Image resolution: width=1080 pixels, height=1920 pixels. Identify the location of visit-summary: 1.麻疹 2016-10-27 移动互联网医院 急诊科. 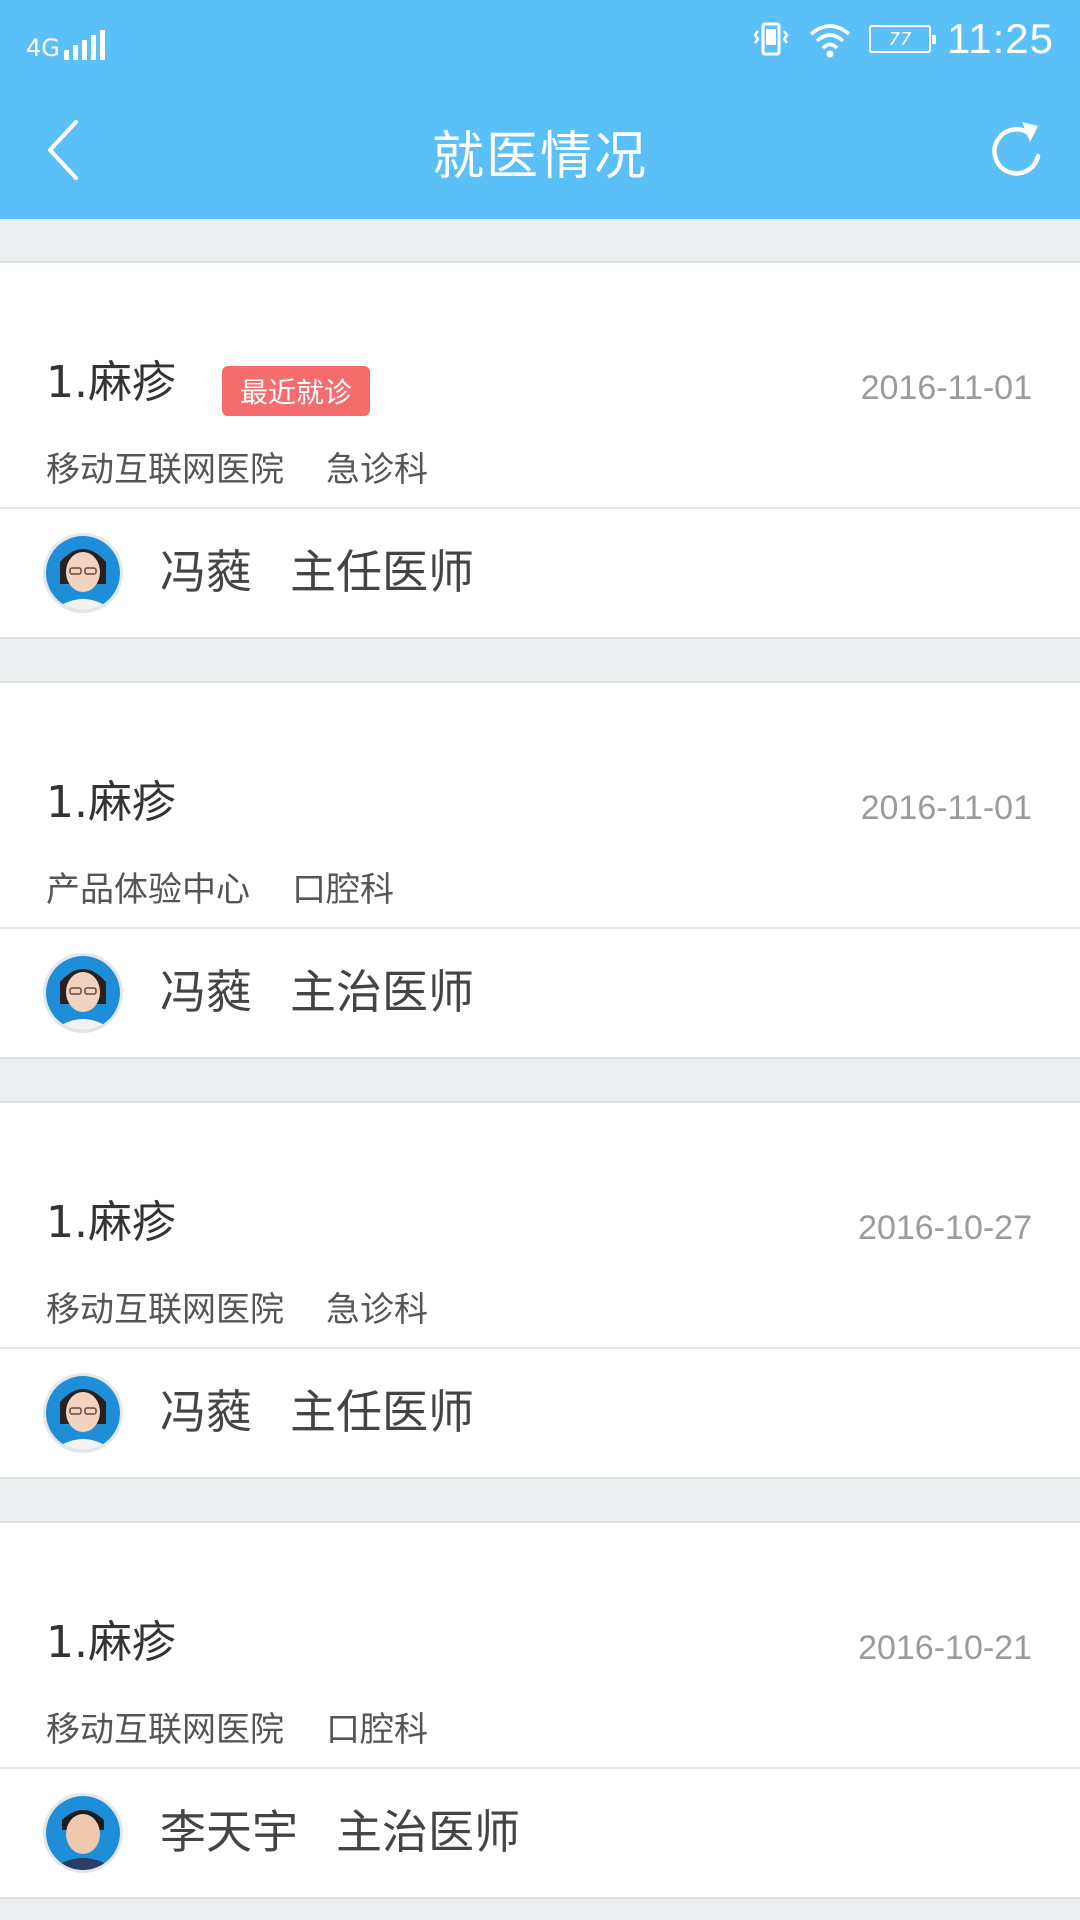
(540, 1226).